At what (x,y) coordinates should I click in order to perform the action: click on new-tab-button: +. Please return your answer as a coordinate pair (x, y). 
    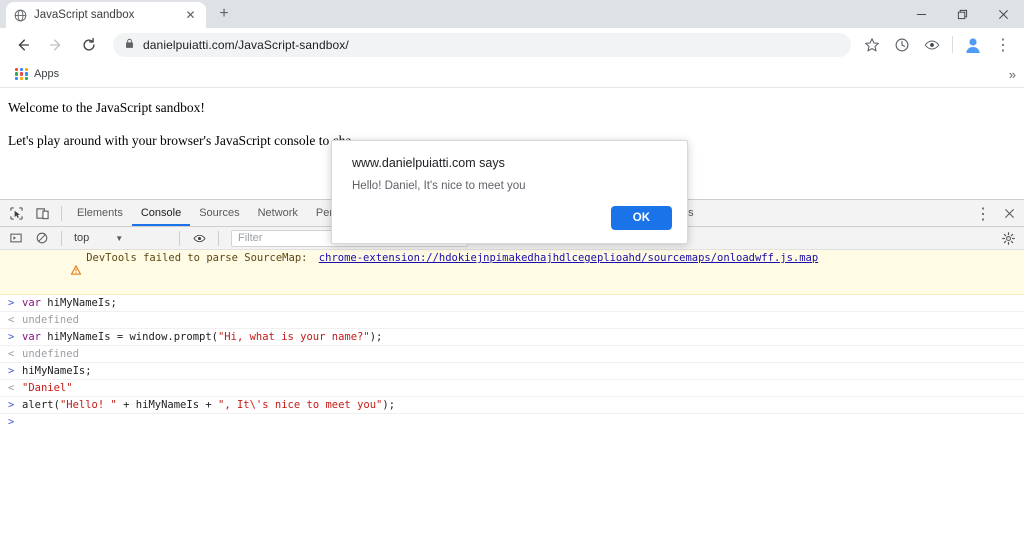
    Looking at the image, I should click on (224, 14).